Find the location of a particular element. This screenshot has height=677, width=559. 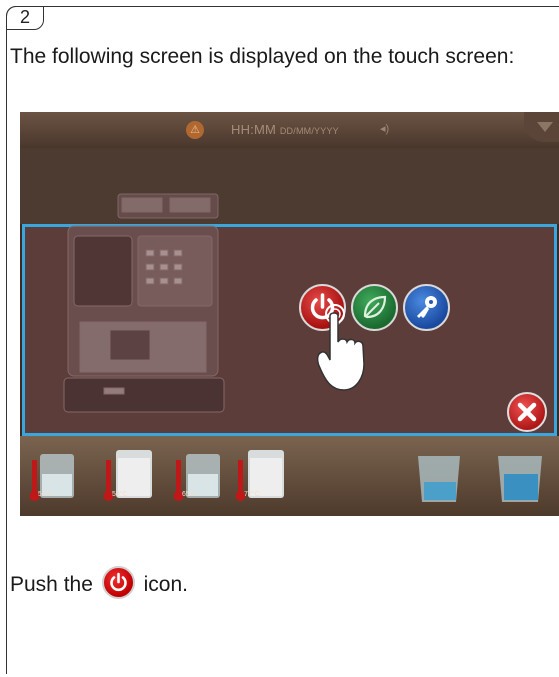

instruction-after: icon. is located at coordinates (165, 584).